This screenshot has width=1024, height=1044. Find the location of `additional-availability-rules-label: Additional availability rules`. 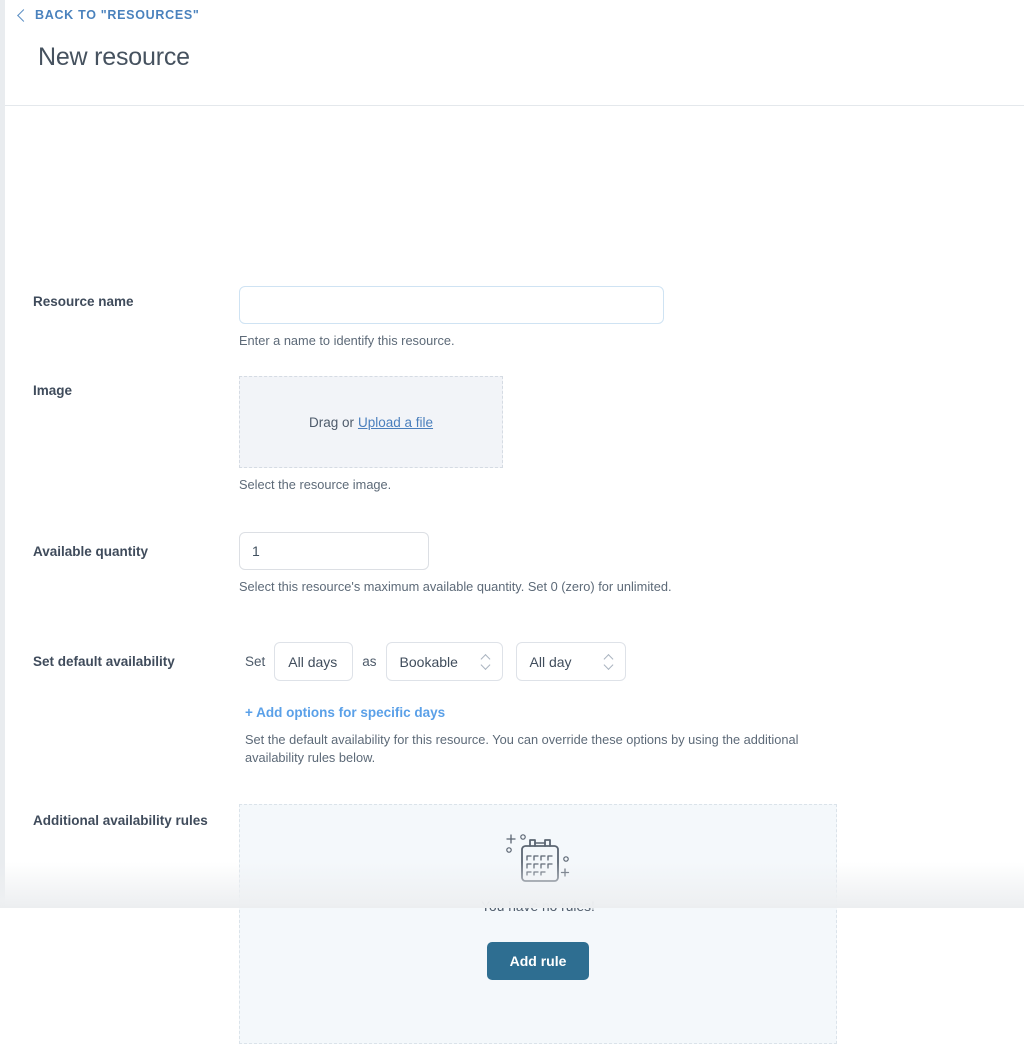

additional-availability-rules-label: Additional availability rules is located at coordinates (120, 820).